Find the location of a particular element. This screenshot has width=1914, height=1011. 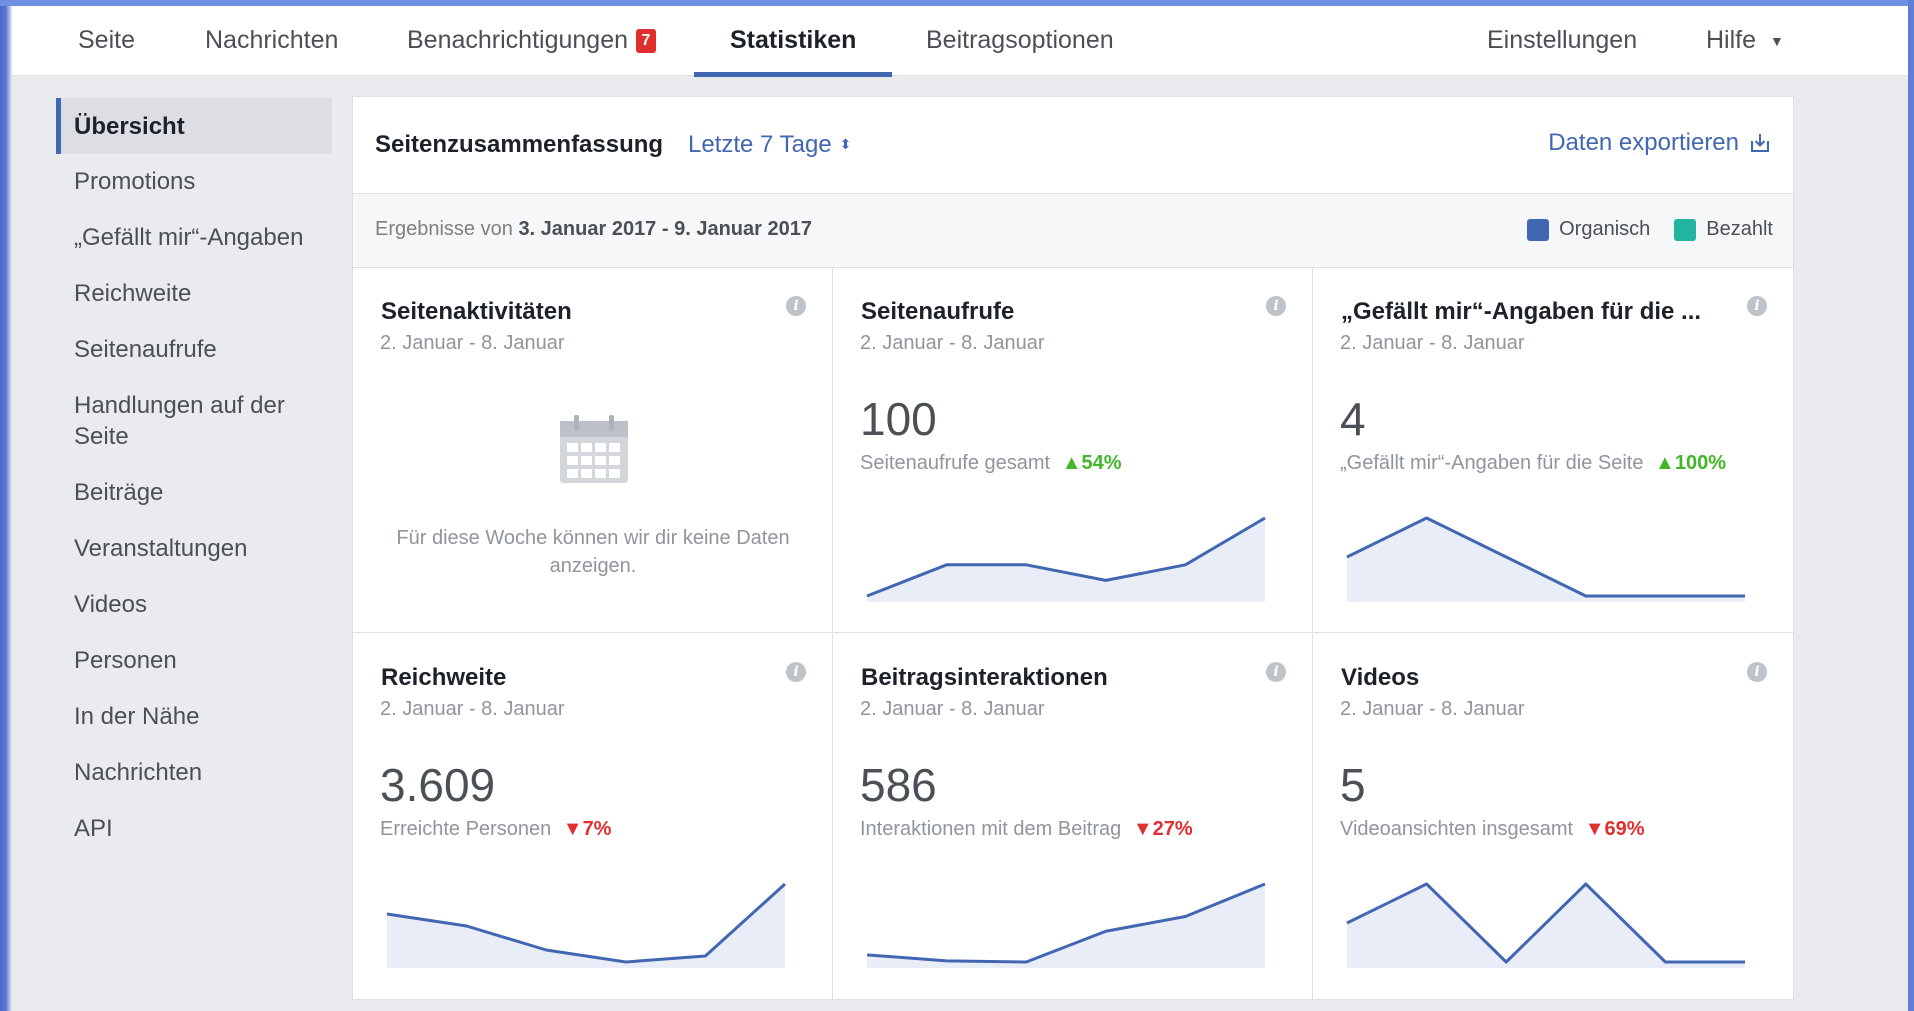

legend-bezahlt: Bezahlt is located at coordinates (1723, 229).